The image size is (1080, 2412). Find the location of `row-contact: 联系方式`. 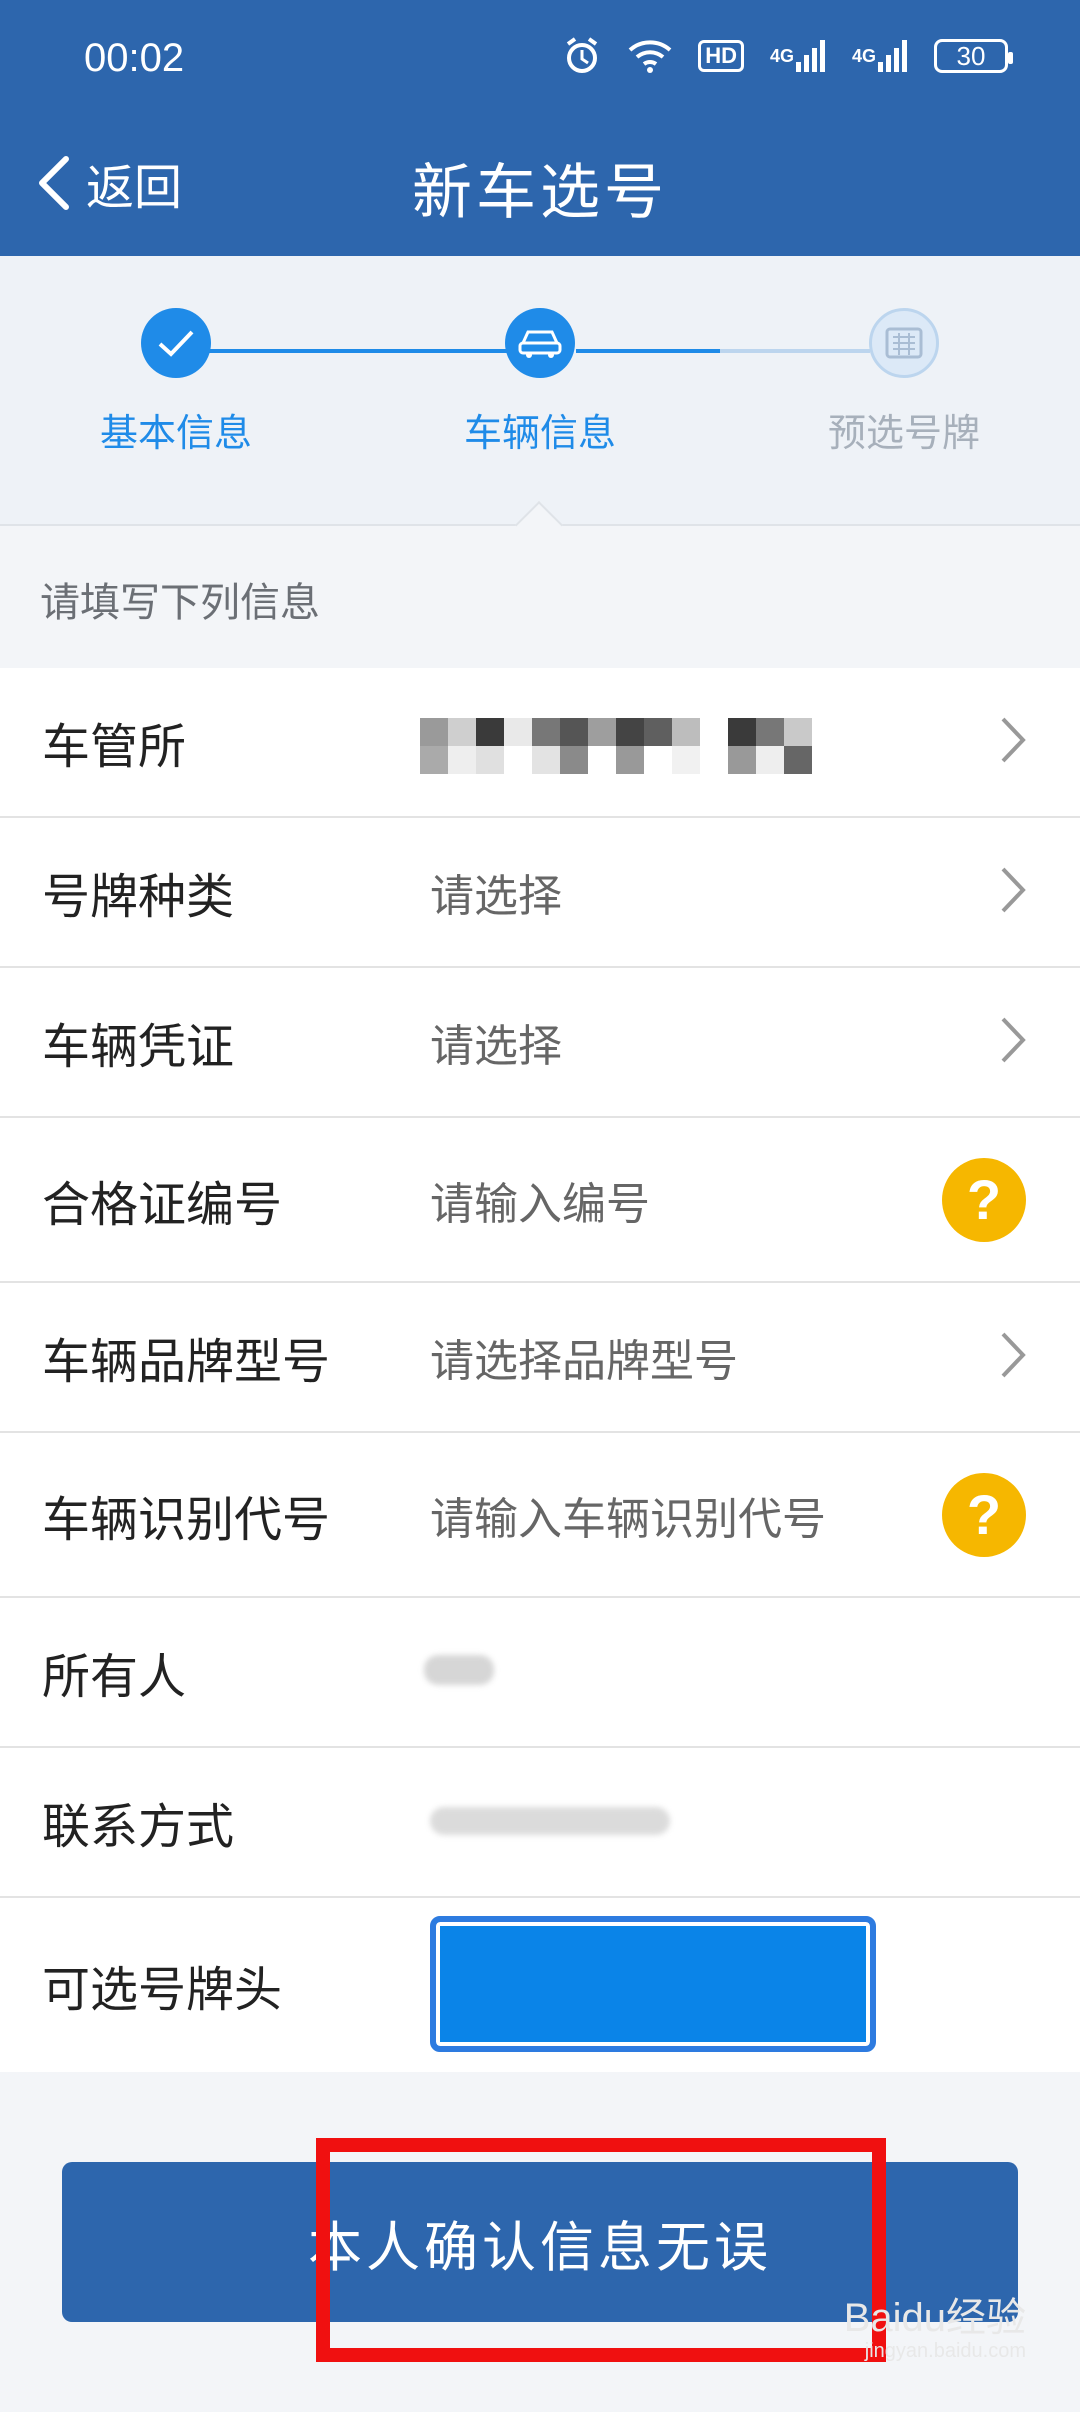

row-contact: 联系方式 is located at coordinates (540, 1823).